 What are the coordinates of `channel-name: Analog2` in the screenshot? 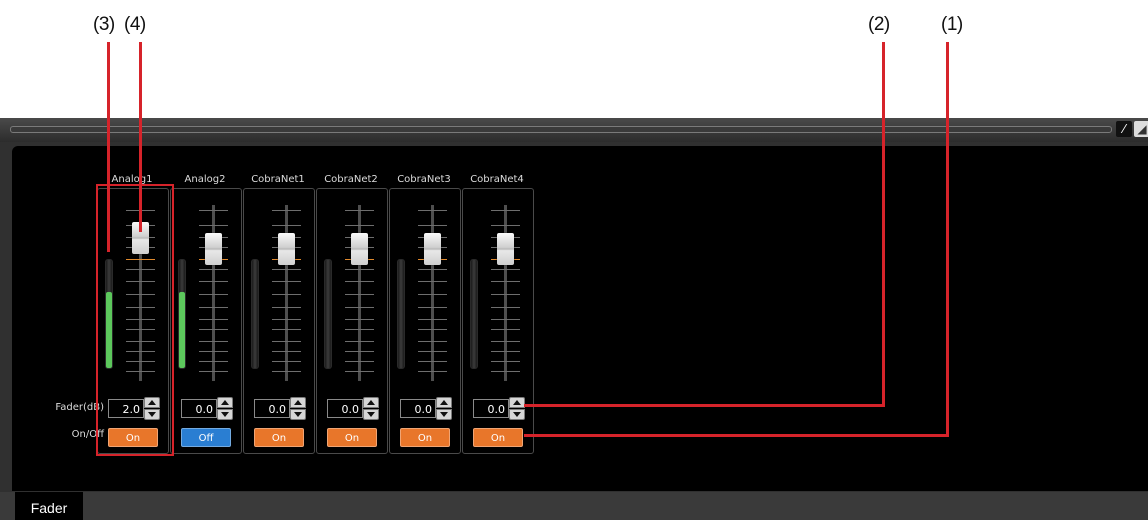 It's located at (205, 179).